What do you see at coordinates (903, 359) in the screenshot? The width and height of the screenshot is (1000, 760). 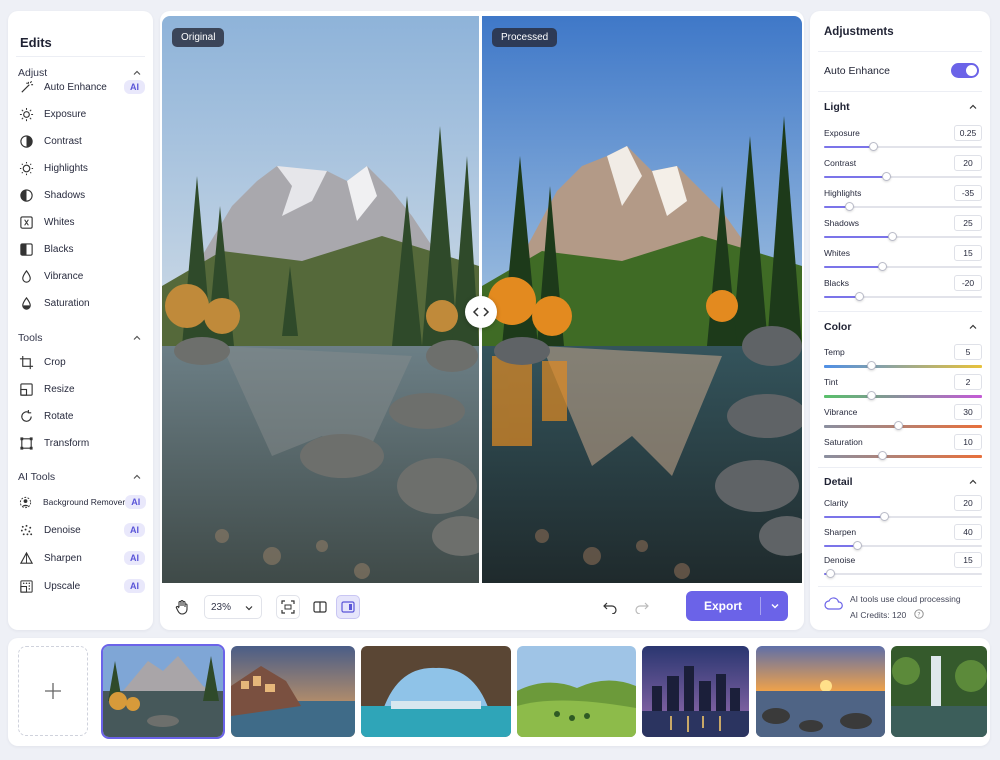 I see `slider-temp: Temp 5` at bounding box center [903, 359].